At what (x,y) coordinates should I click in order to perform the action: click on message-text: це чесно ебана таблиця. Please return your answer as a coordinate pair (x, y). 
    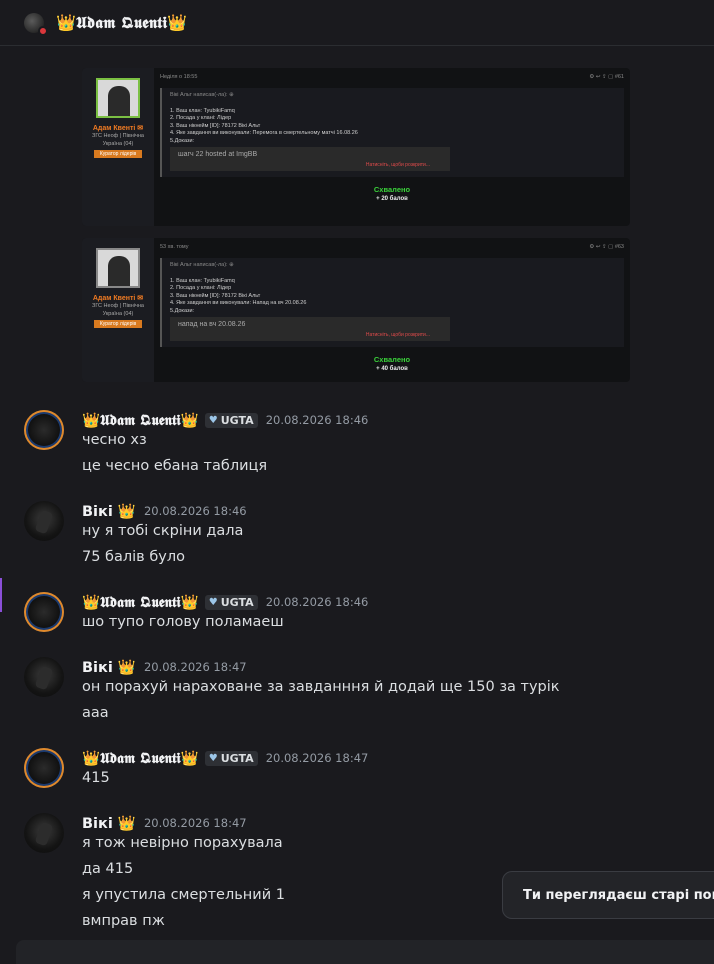
    Looking at the image, I should click on (175, 466).